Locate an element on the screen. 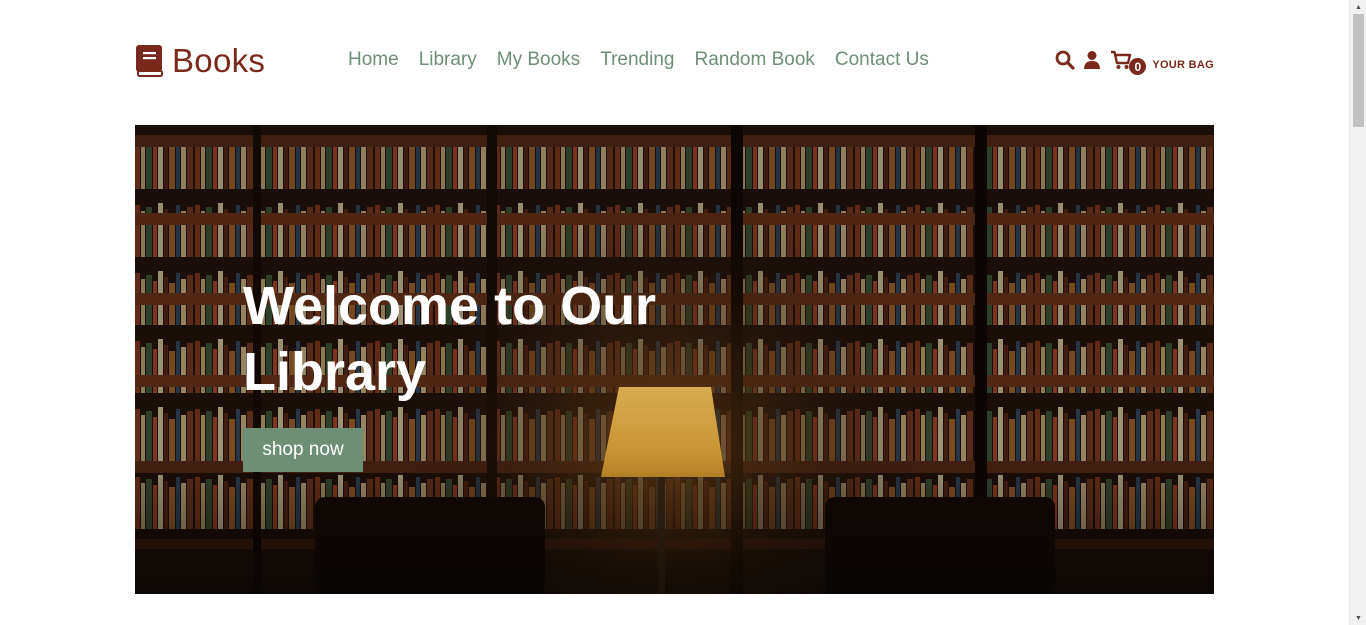  nav-my-books: My Books is located at coordinates (538, 60).